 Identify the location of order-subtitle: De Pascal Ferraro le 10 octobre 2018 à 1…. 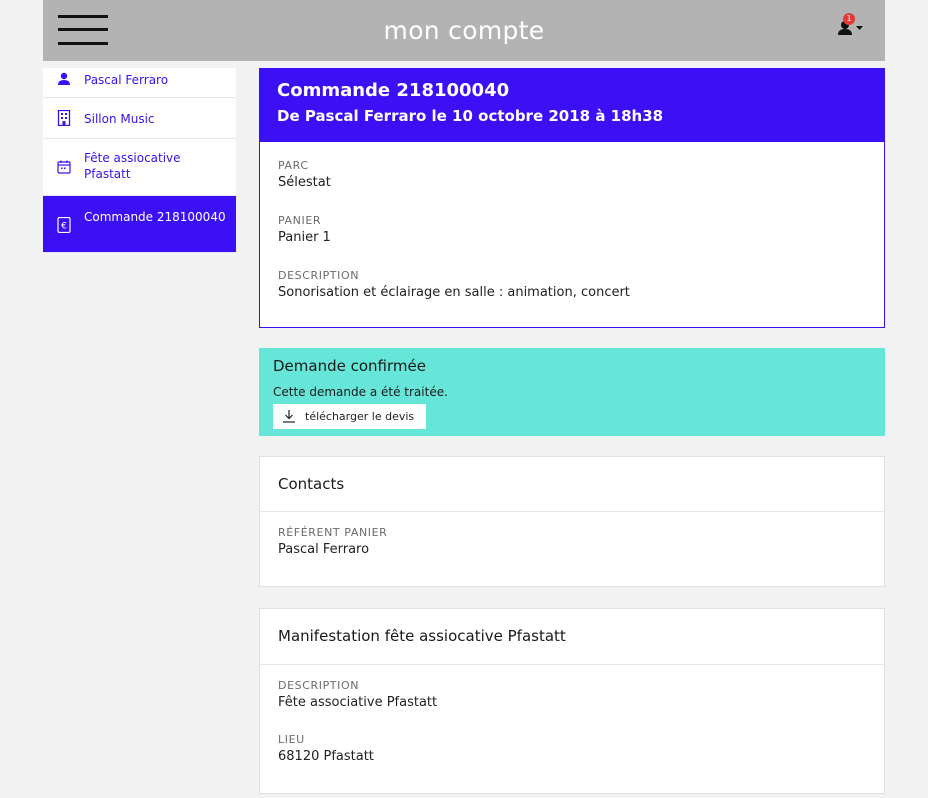
(470, 116).